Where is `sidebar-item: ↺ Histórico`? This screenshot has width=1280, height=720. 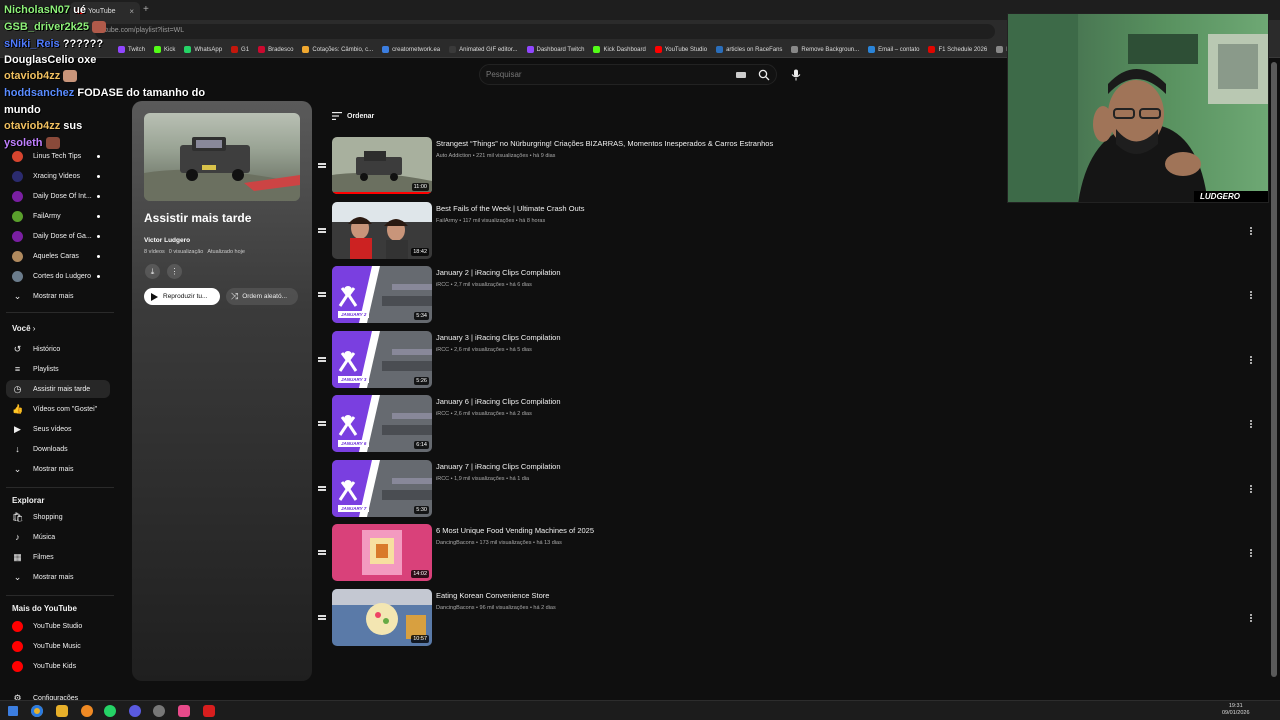 sidebar-item: ↺ Histórico is located at coordinates (58, 349).